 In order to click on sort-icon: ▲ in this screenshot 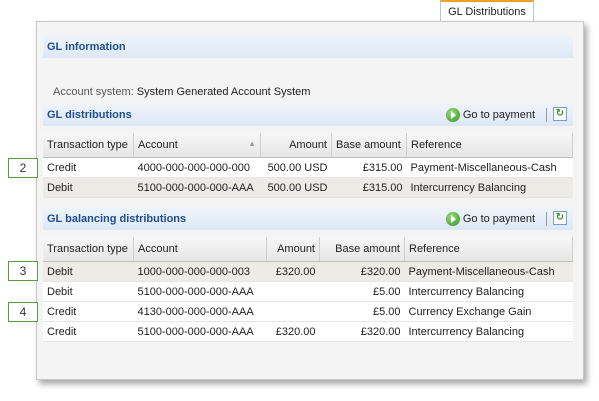, I will do `click(252, 143)`.